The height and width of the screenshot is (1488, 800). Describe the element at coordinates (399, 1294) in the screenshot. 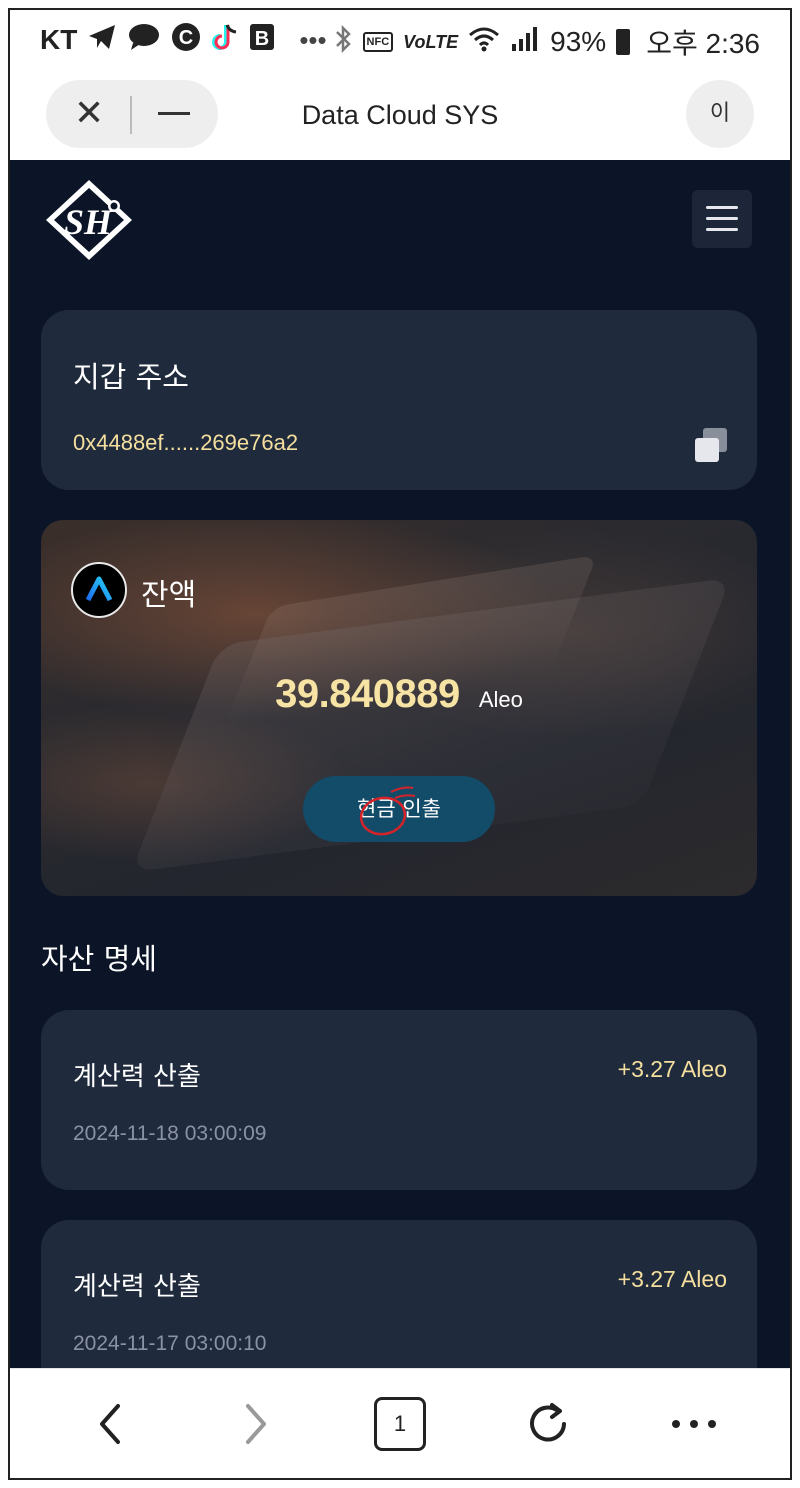

I see `transaction-item: 계산력 산출 +3.27 Aleo 2024-11-17 03:00:10` at that location.